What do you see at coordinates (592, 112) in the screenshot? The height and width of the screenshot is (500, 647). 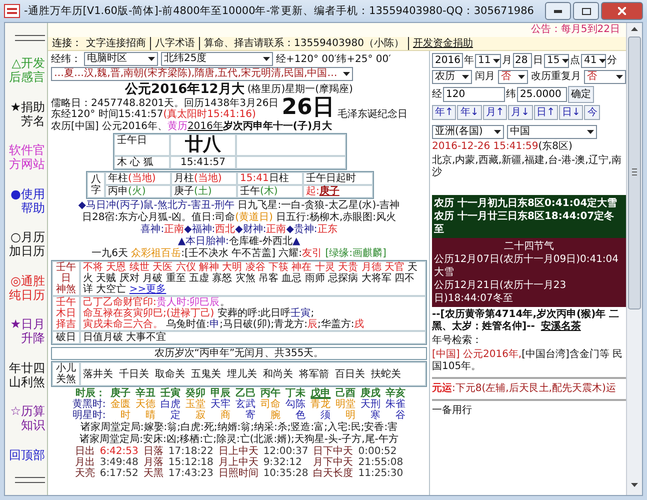 I see `nav-button: 今` at bounding box center [592, 112].